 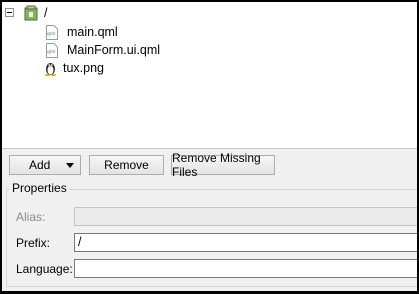 What do you see at coordinates (31, 217) in the screenshot?
I see `alias-label: Alias:` at bounding box center [31, 217].